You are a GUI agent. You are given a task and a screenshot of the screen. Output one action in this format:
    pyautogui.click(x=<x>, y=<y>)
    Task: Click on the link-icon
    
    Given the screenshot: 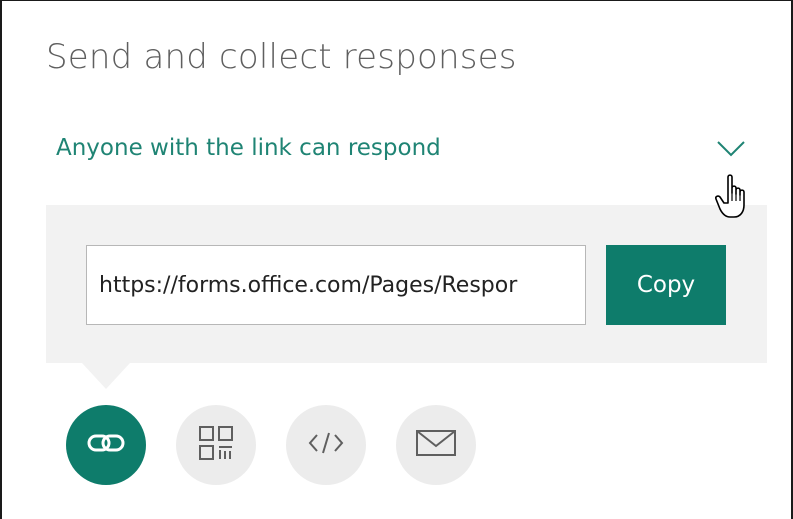 What is the action you would take?
    pyautogui.click(x=106, y=445)
    